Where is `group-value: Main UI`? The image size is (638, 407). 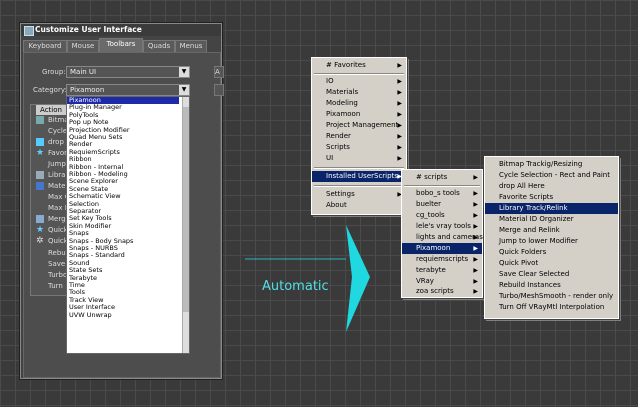 group-value: Main UI is located at coordinates (83, 72).